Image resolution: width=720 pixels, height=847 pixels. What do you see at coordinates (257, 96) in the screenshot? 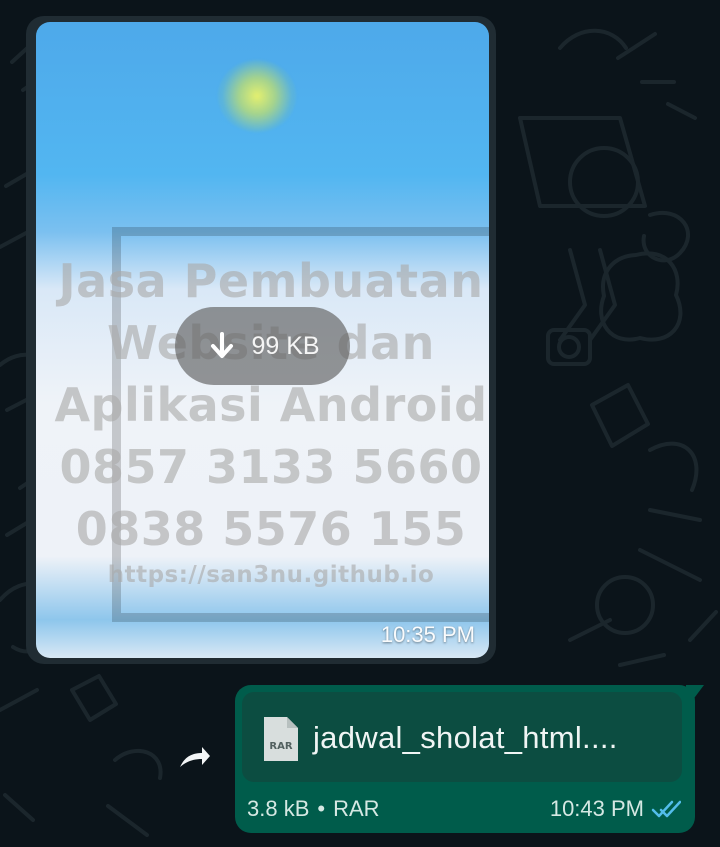
I see `image-bright-blur` at bounding box center [257, 96].